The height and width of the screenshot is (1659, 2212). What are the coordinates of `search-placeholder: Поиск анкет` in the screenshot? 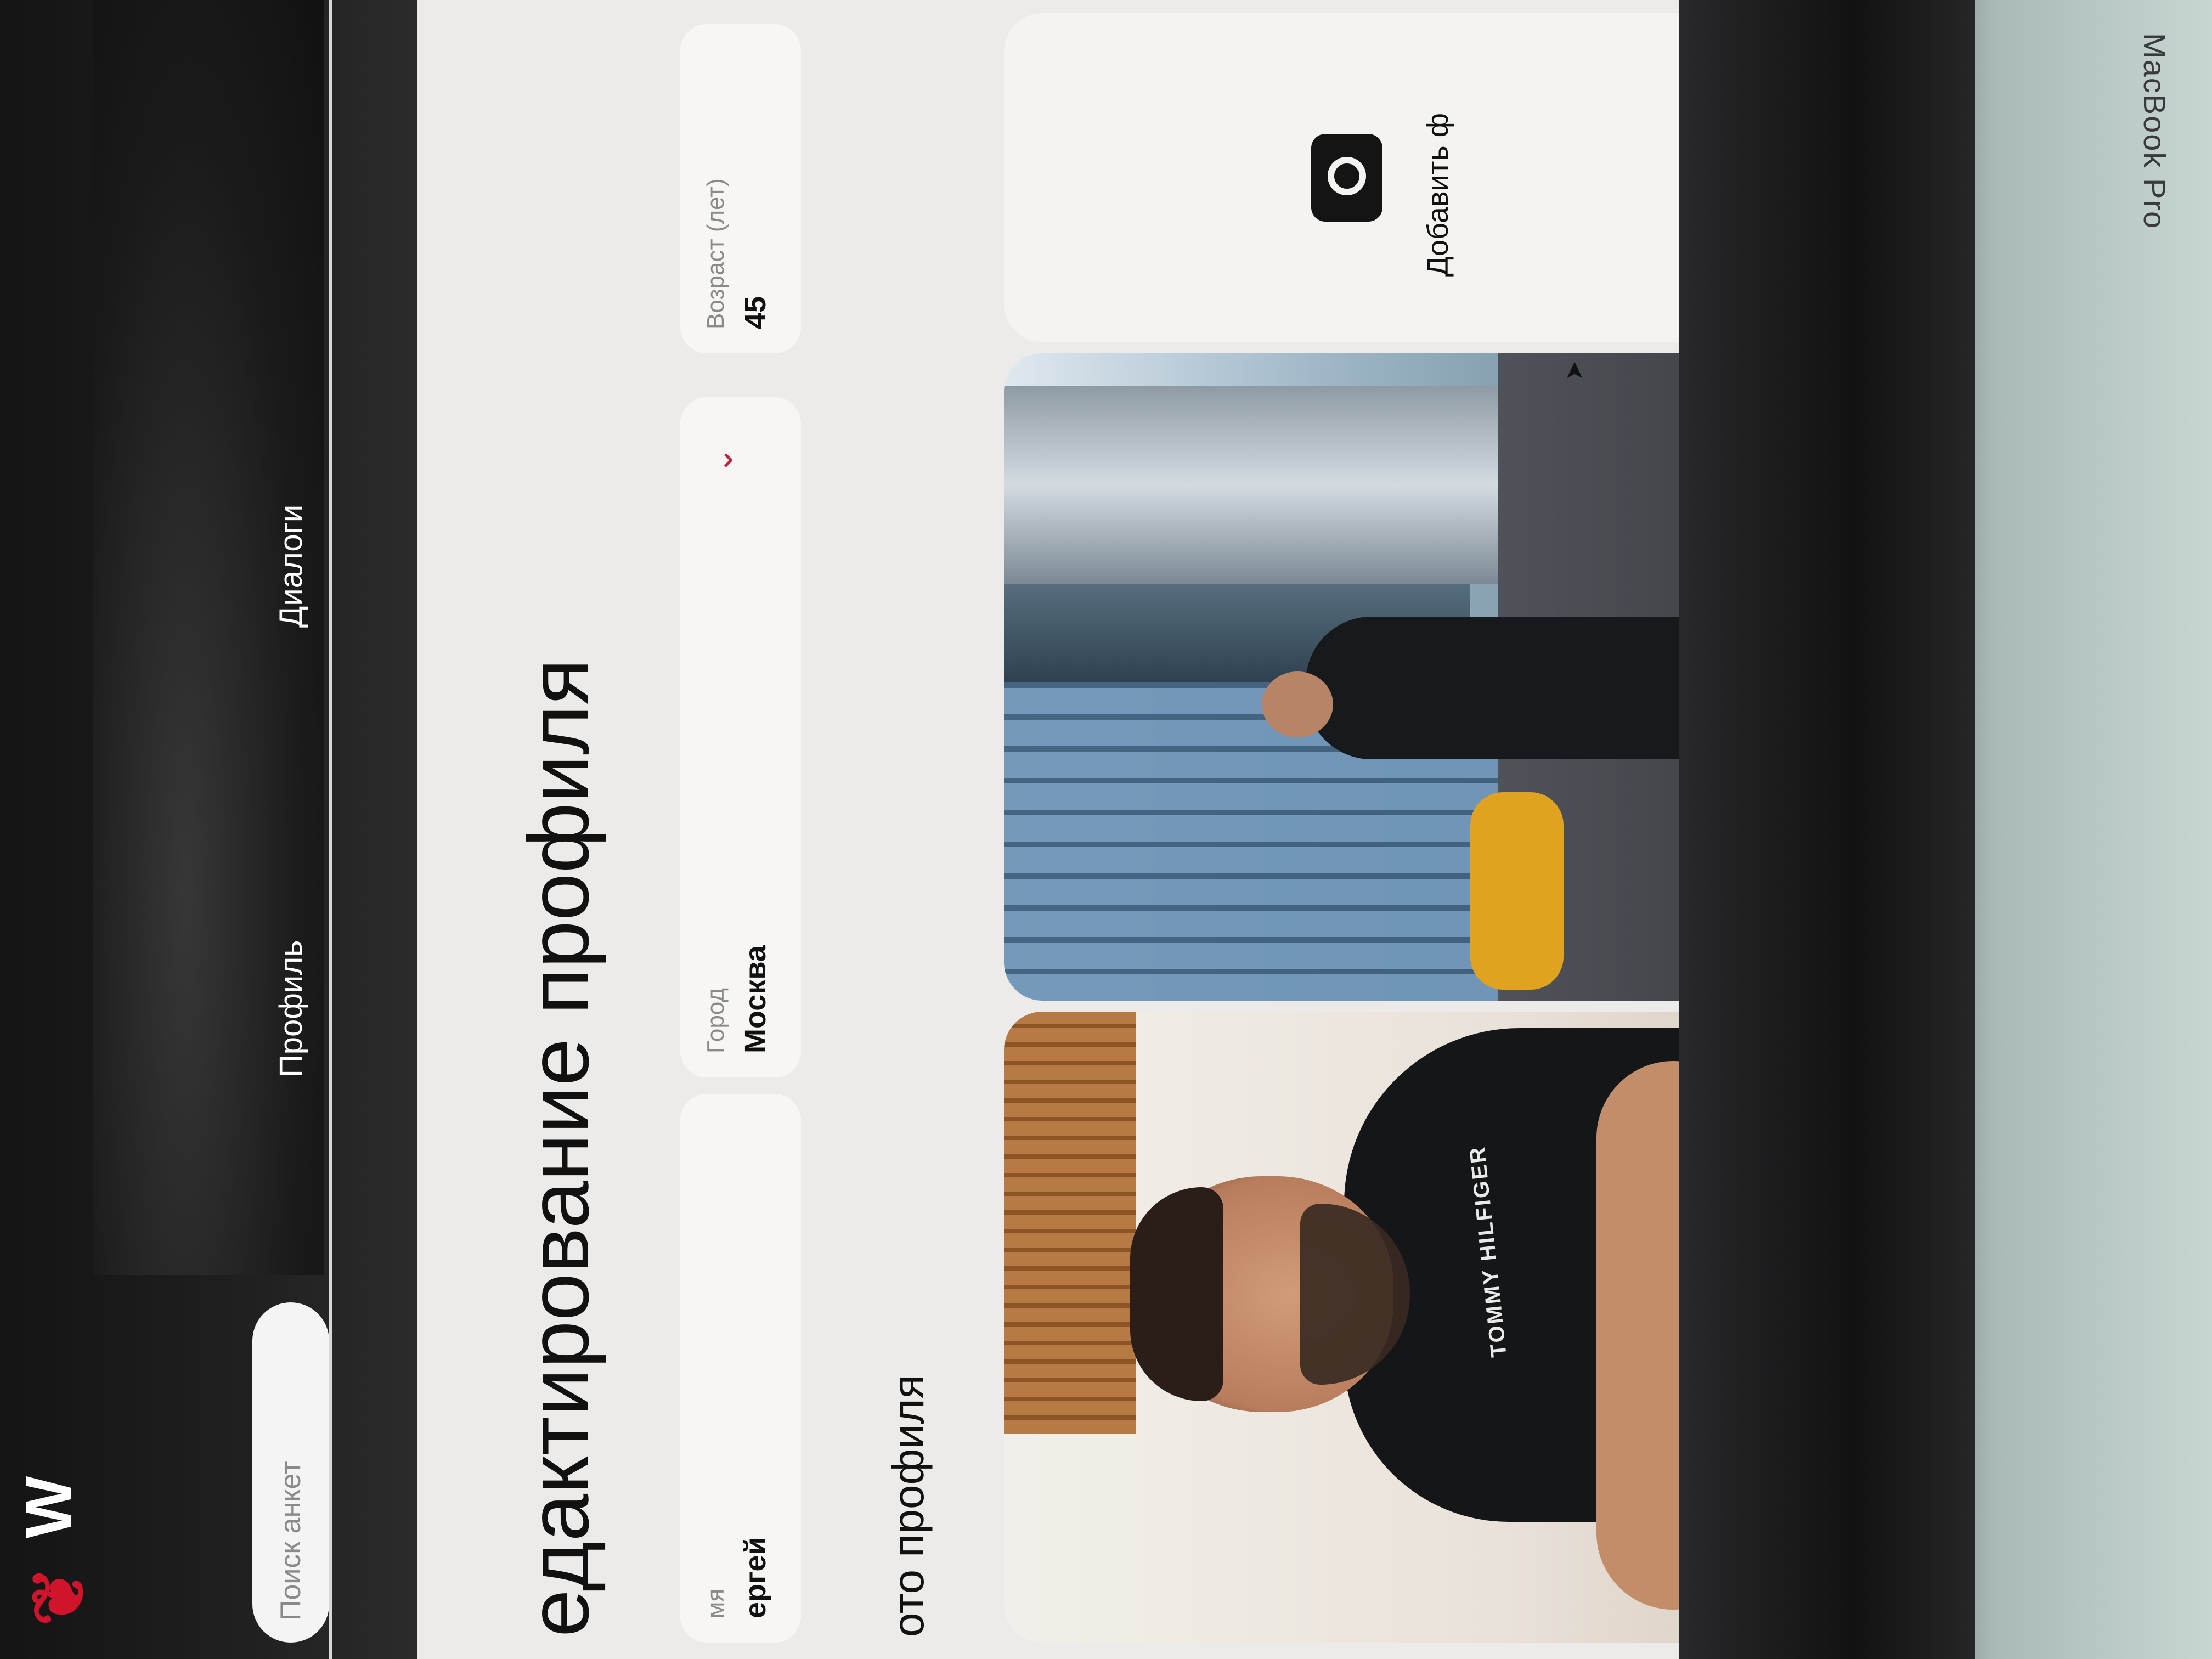 It's located at (291, 1541).